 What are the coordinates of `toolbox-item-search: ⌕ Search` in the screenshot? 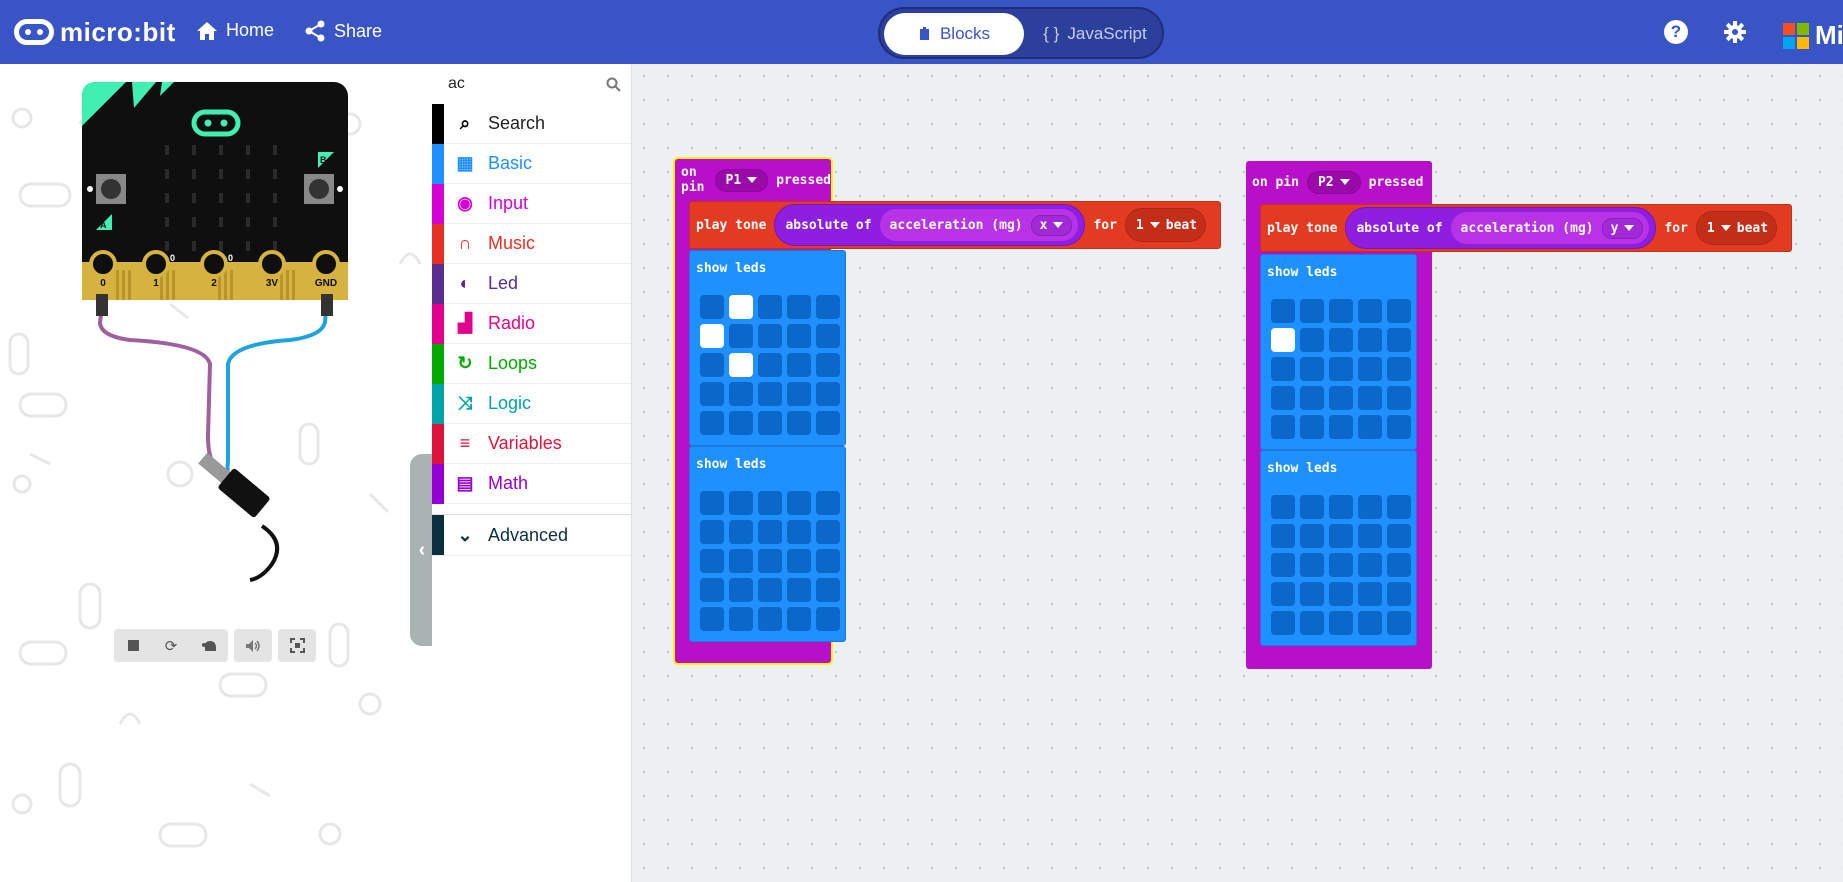 It's located at (531, 124).